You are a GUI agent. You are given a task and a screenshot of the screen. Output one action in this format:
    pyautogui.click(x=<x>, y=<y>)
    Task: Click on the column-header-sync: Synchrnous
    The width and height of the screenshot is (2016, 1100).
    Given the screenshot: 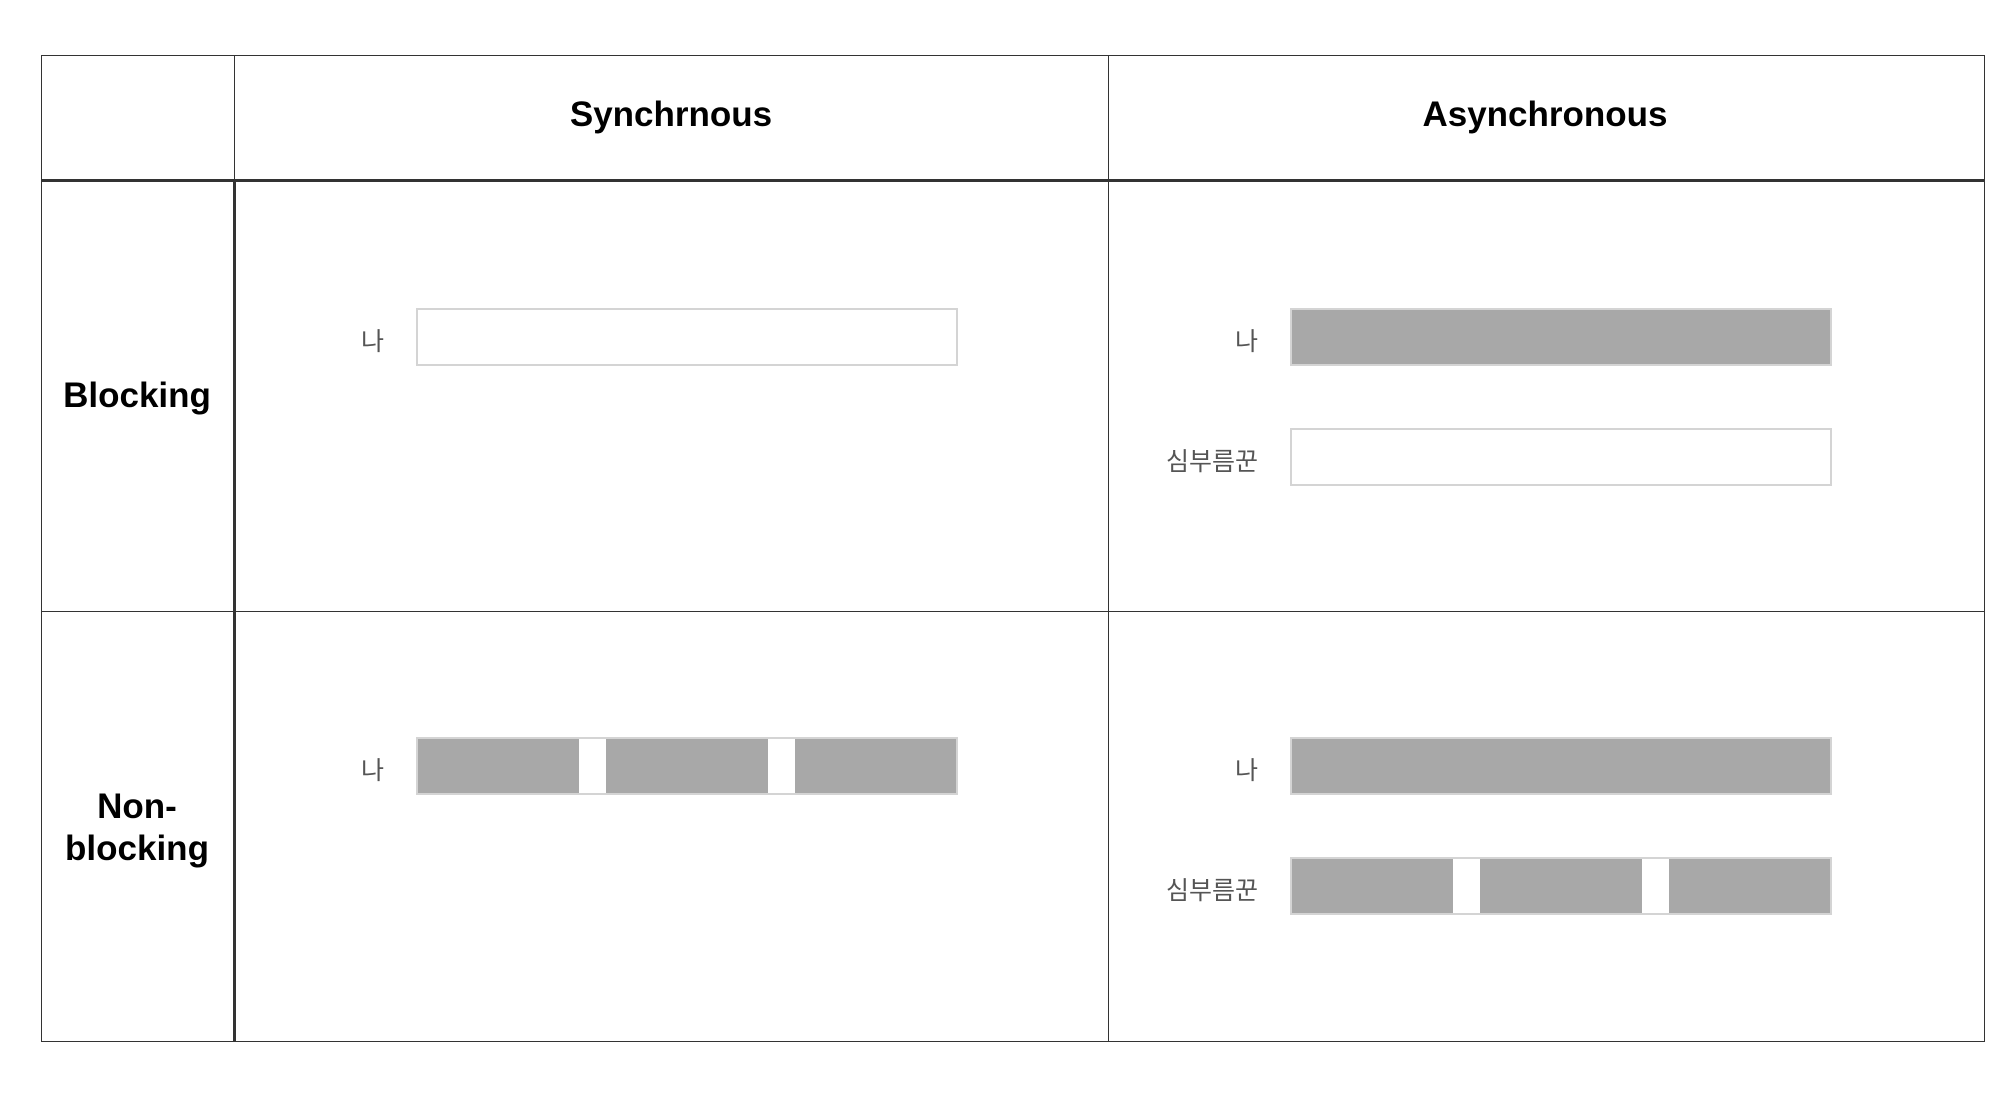 What is the action you would take?
    pyautogui.click(x=671, y=114)
    